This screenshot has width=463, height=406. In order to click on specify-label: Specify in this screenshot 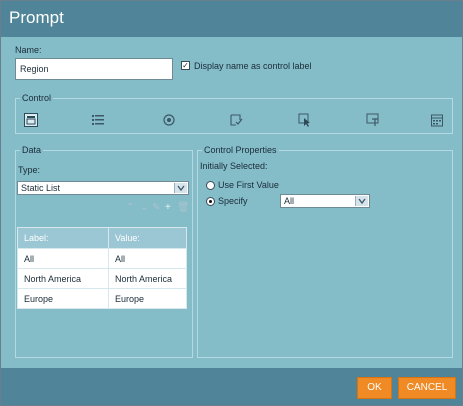, I will do `click(233, 201)`.